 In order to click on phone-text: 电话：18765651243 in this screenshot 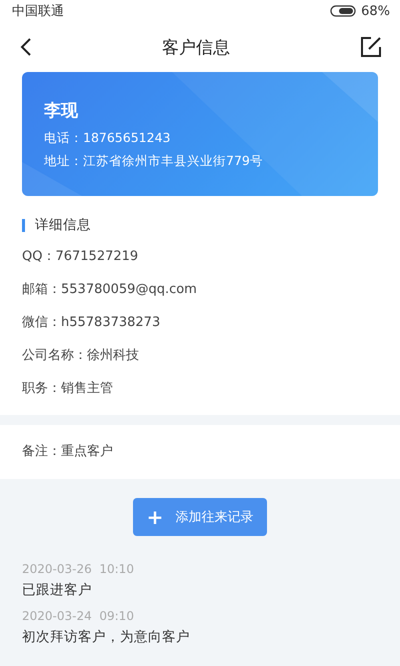, I will do `click(108, 138)`.